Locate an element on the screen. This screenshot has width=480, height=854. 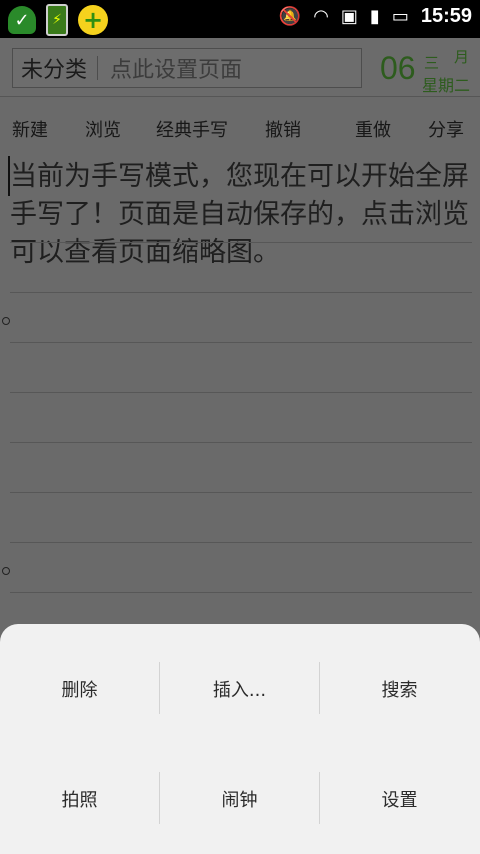
menu-camera-label: 拍照 is located at coordinates (79, 800).